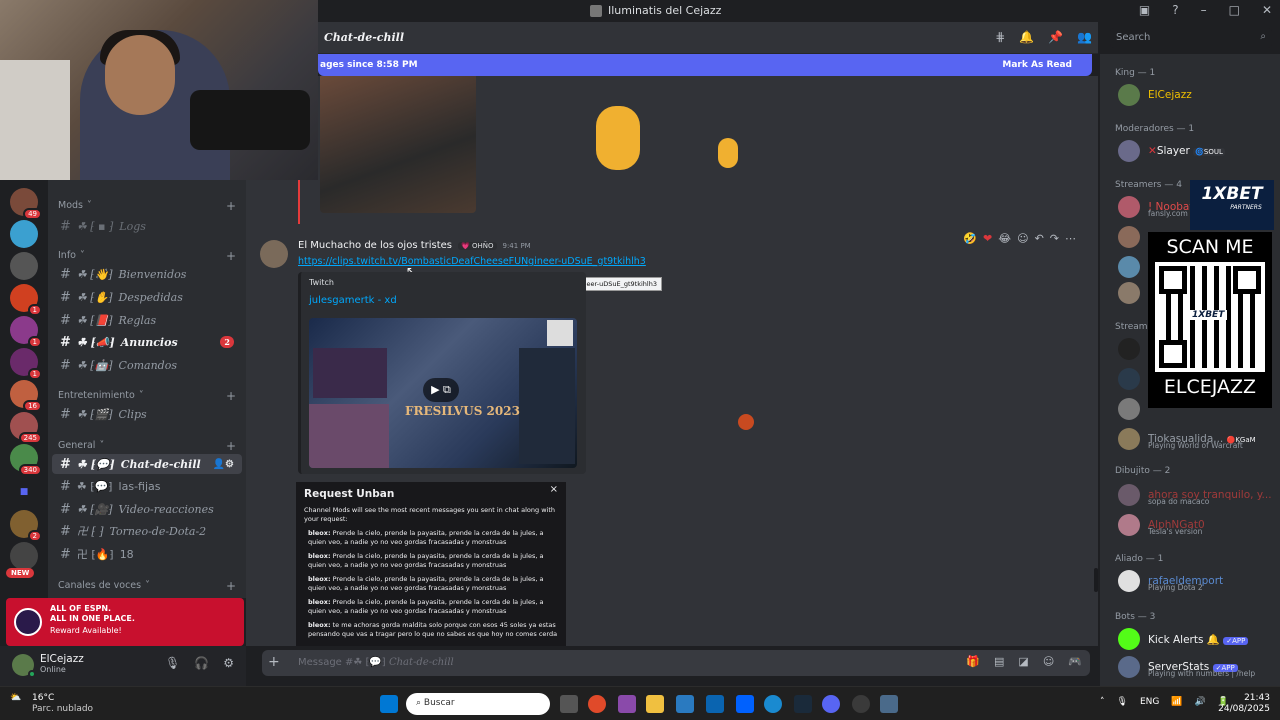  I want to click on help-icon: ?, so click(1175, 10).